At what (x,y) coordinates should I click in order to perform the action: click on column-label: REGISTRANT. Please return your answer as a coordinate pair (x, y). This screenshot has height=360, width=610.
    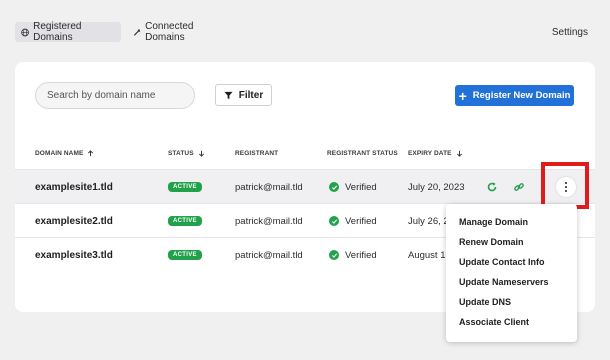
    Looking at the image, I should click on (257, 153).